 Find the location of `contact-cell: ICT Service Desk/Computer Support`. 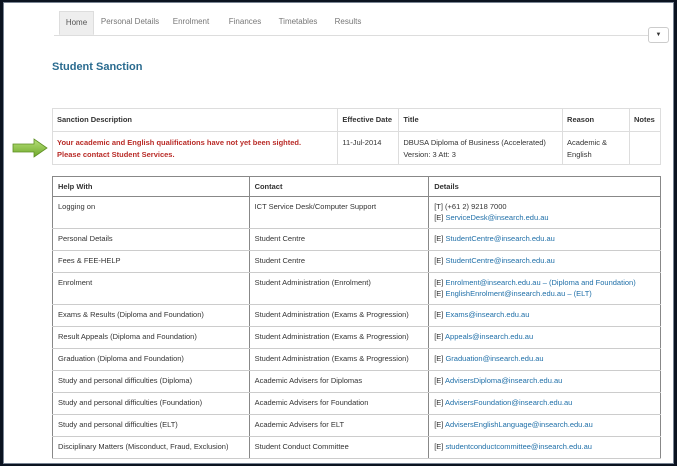

contact-cell: ICT Service Desk/Computer Support is located at coordinates (339, 212).